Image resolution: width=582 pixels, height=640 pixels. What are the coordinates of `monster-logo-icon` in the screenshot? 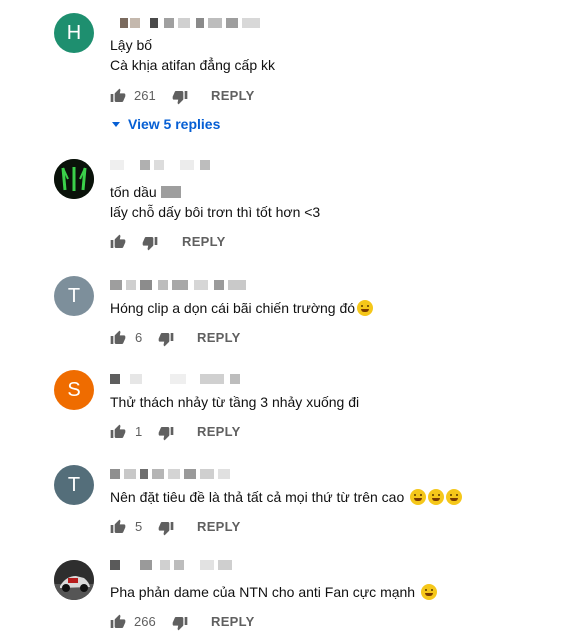 It's located at (74, 179).